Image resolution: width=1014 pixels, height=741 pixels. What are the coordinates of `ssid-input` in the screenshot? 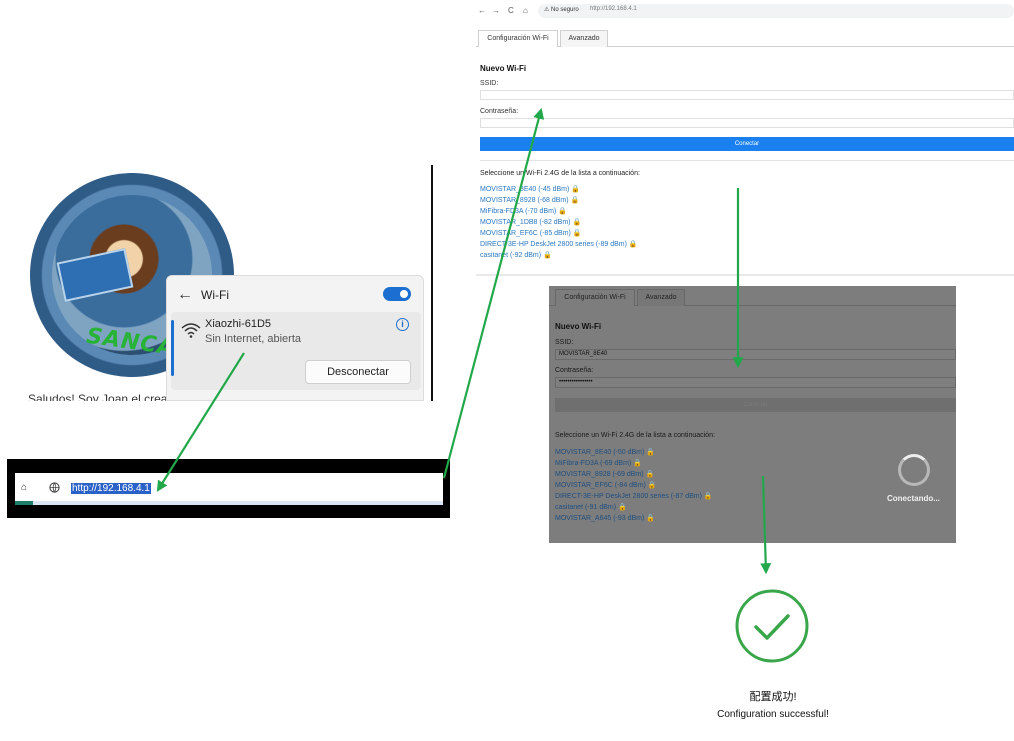 It's located at (747, 95).